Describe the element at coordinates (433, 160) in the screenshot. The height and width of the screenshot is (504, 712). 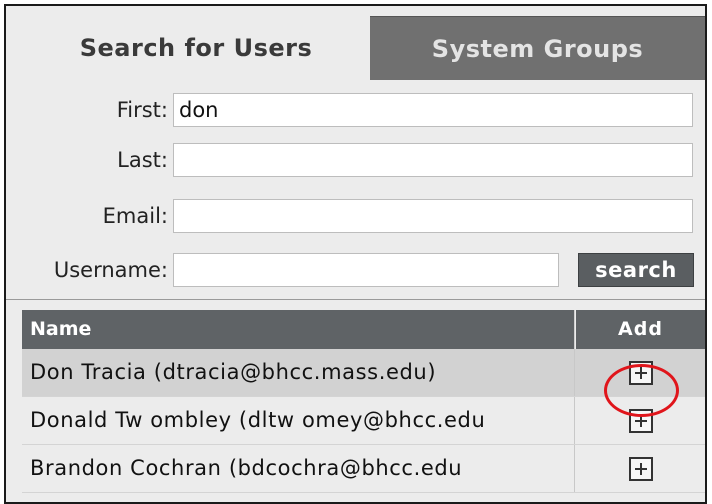
I see `last-name-input` at that location.